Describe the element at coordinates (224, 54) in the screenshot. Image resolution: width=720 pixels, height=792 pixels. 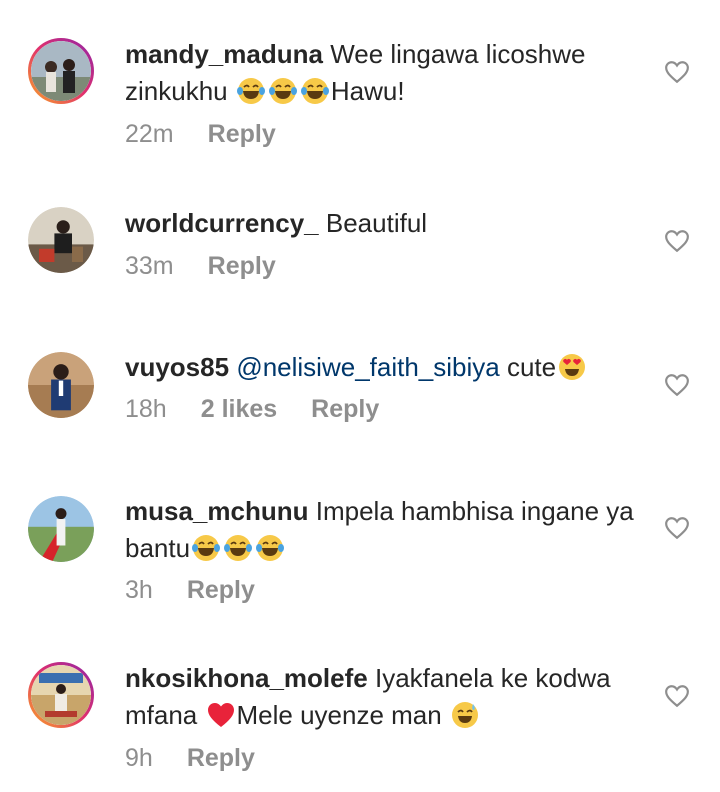
I see `username: mandy_maduna` at that location.